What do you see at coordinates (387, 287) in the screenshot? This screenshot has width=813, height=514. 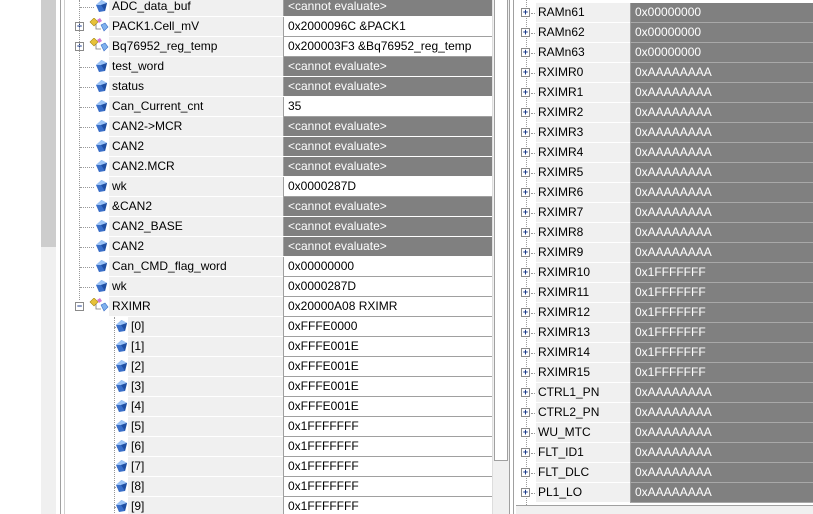 I see `watch-value: 0x0000287D` at bounding box center [387, 287].